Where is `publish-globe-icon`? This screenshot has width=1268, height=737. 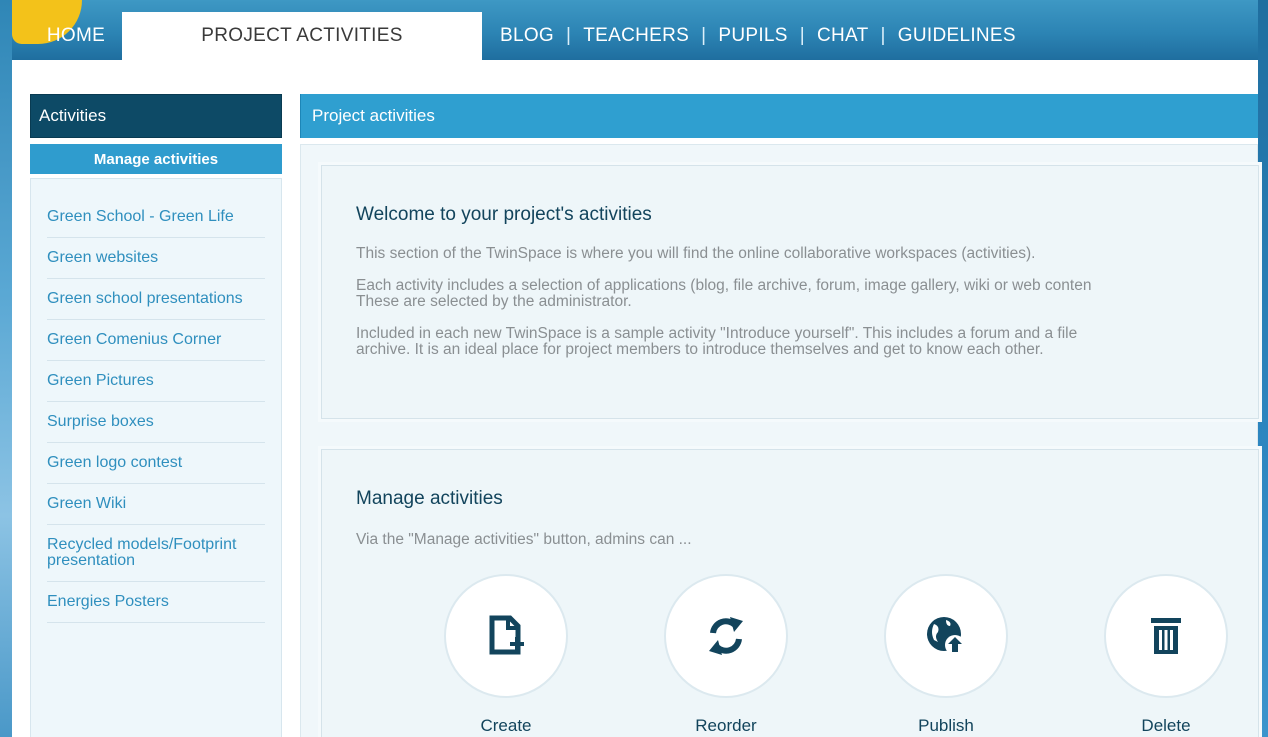 publish-globe-icon is located at coordinates (946, 636).